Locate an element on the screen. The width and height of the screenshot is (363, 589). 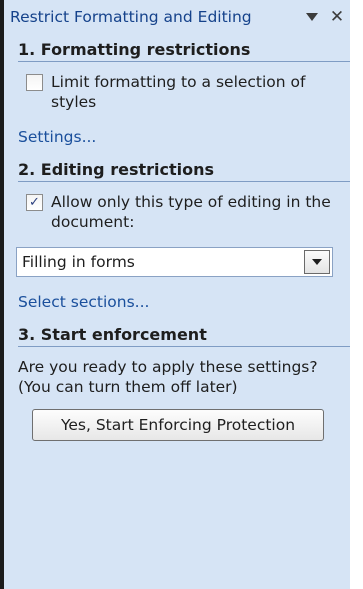
close-icon: ✕ is located at coordinates (337, 17).